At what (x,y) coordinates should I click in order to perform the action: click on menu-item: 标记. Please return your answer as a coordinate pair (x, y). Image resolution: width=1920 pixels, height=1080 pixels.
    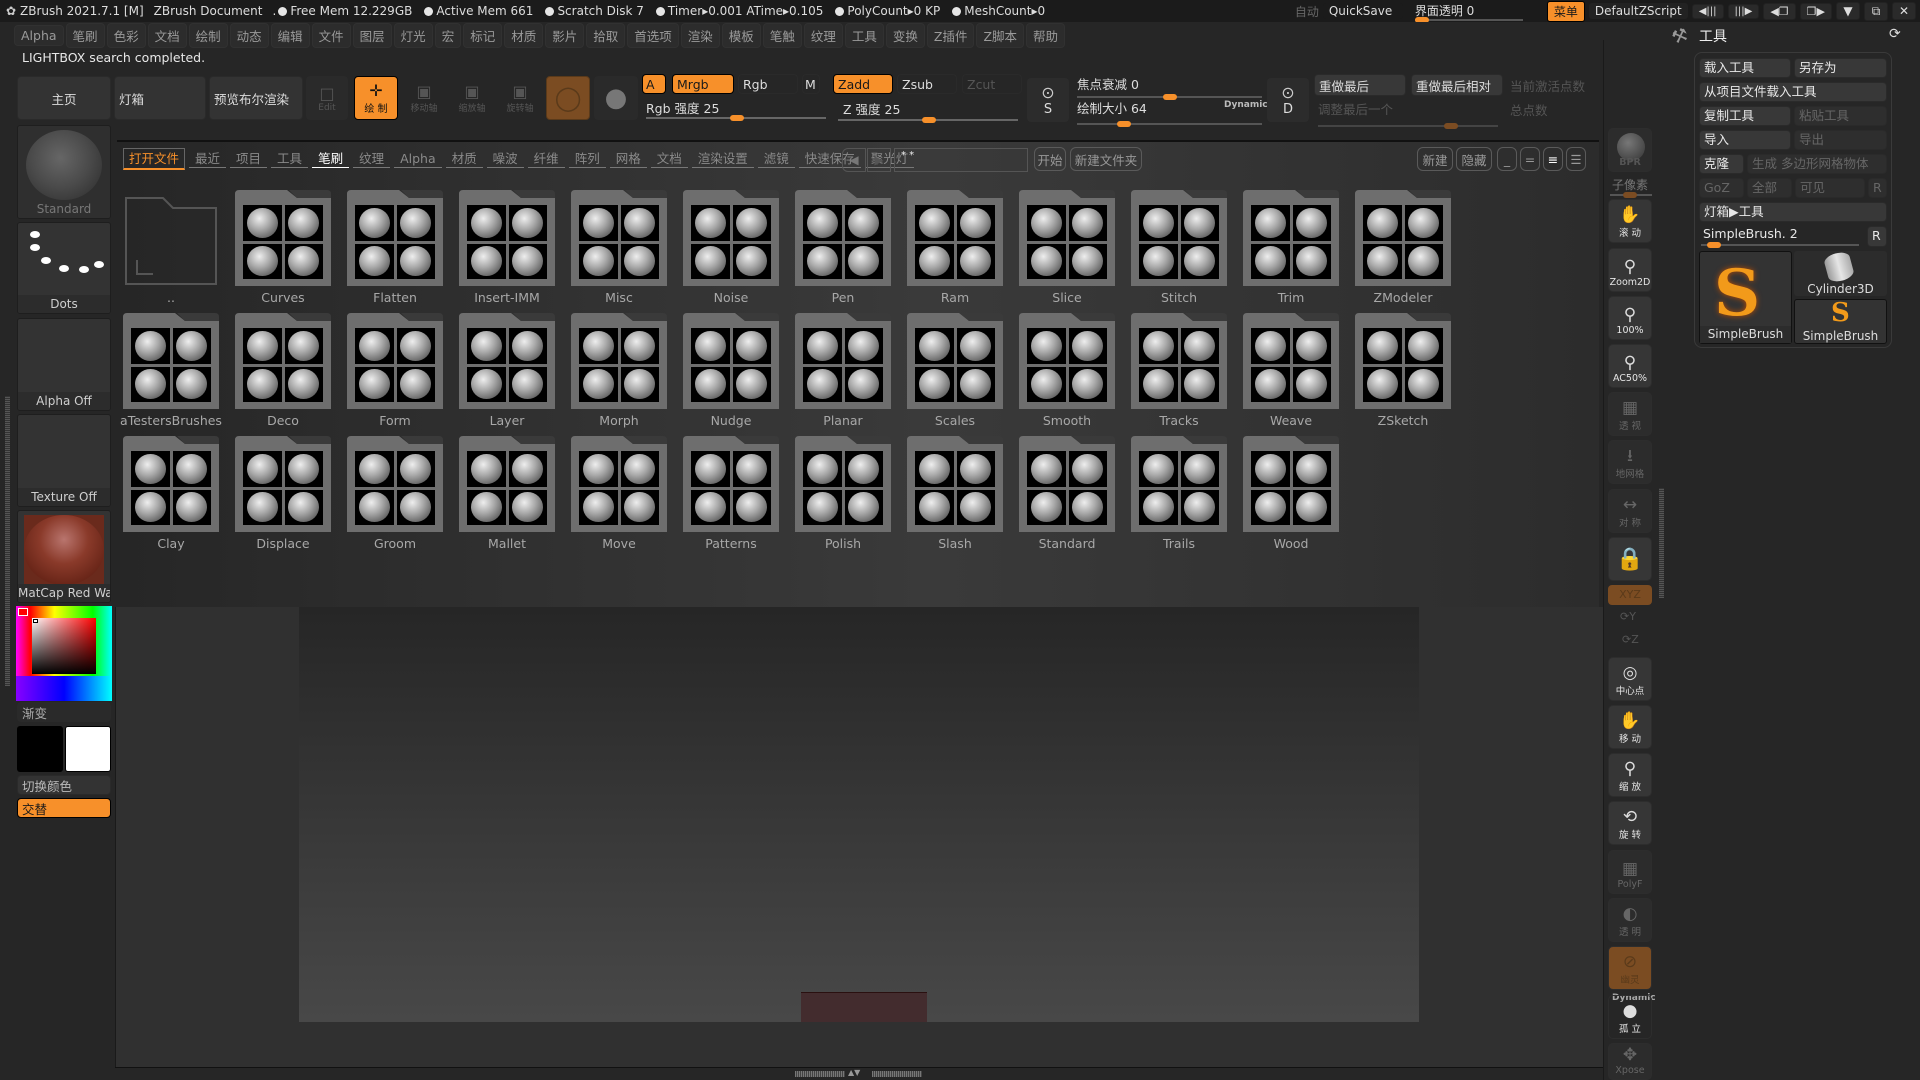
    Looking at the image, I should click on (483, 35).